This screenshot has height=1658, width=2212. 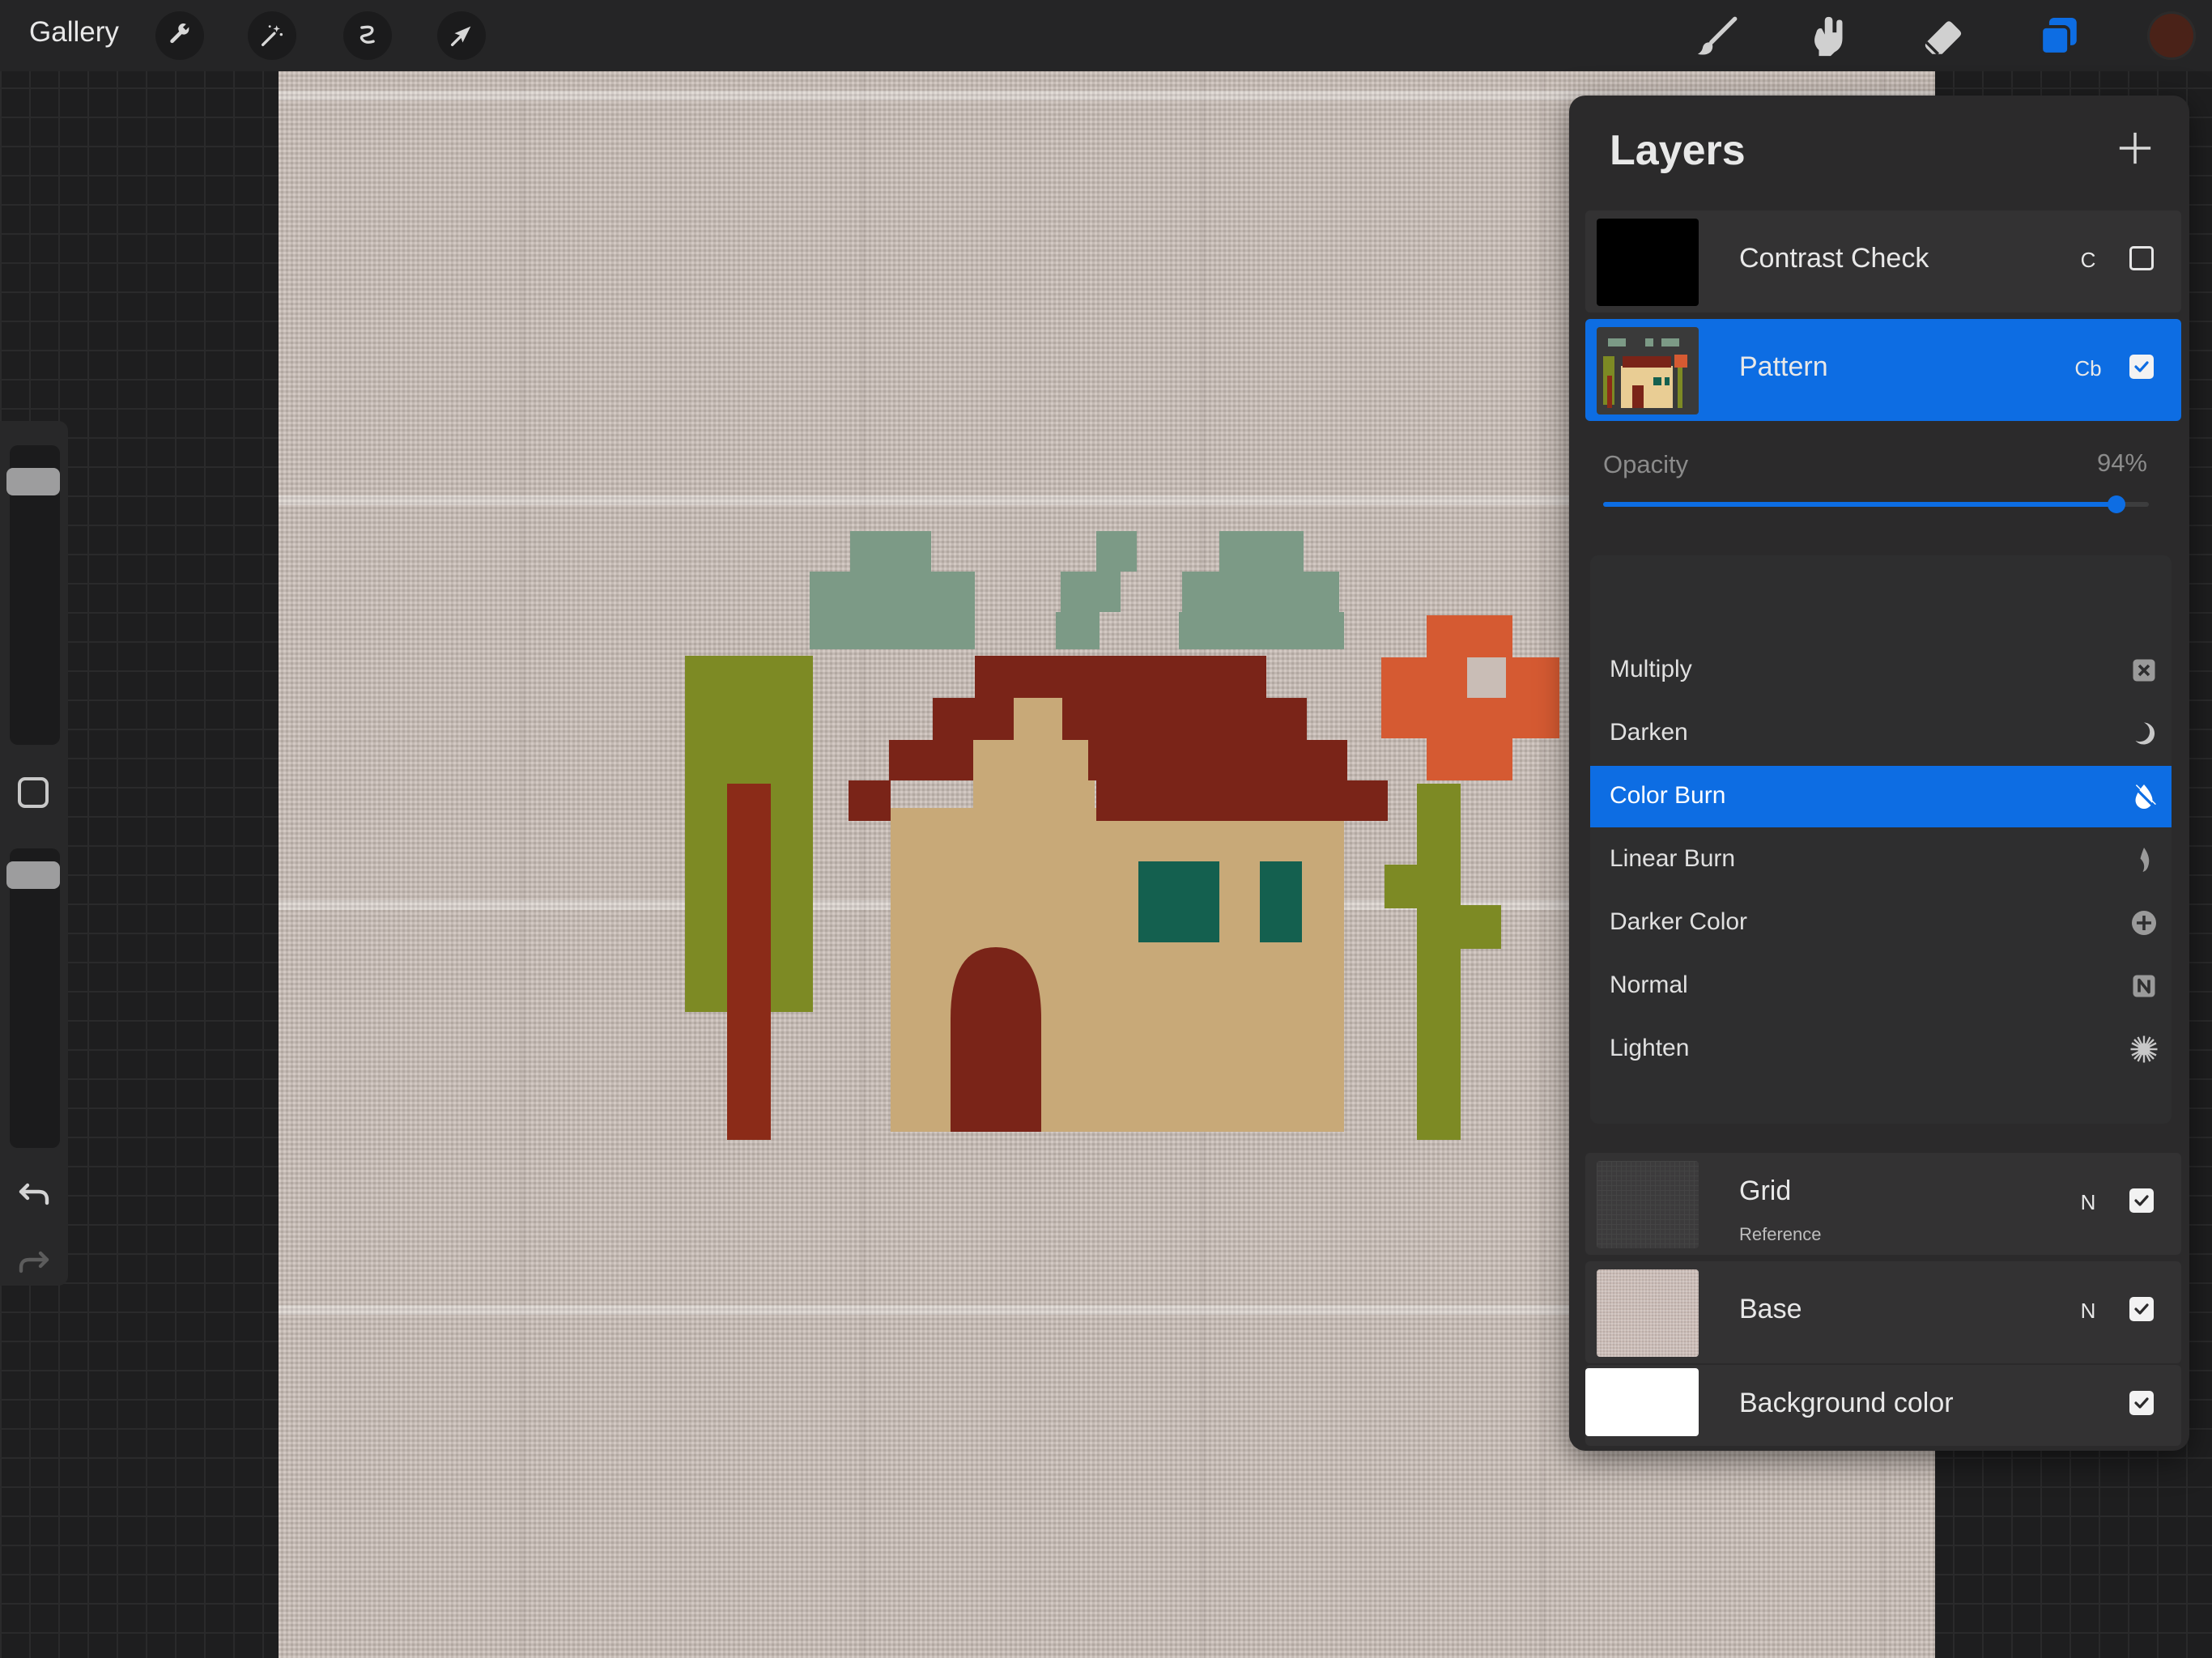 I want to click on eraser-tool, so click(x=1944, y=36).